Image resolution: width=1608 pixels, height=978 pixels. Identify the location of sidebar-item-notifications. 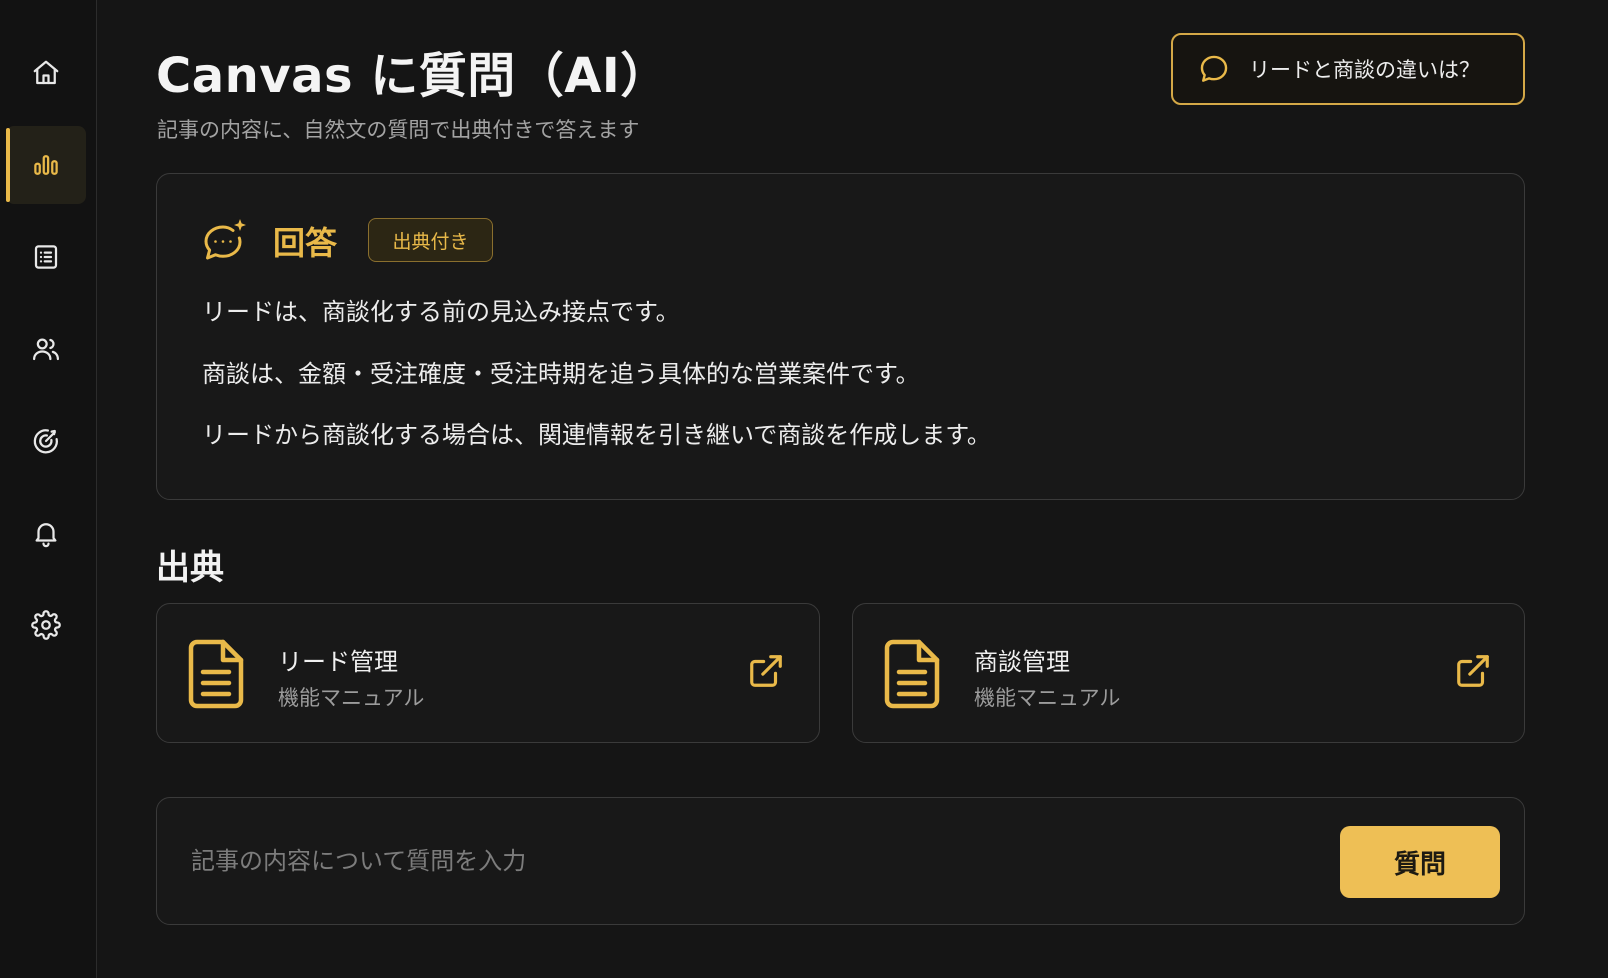
(46, 533).